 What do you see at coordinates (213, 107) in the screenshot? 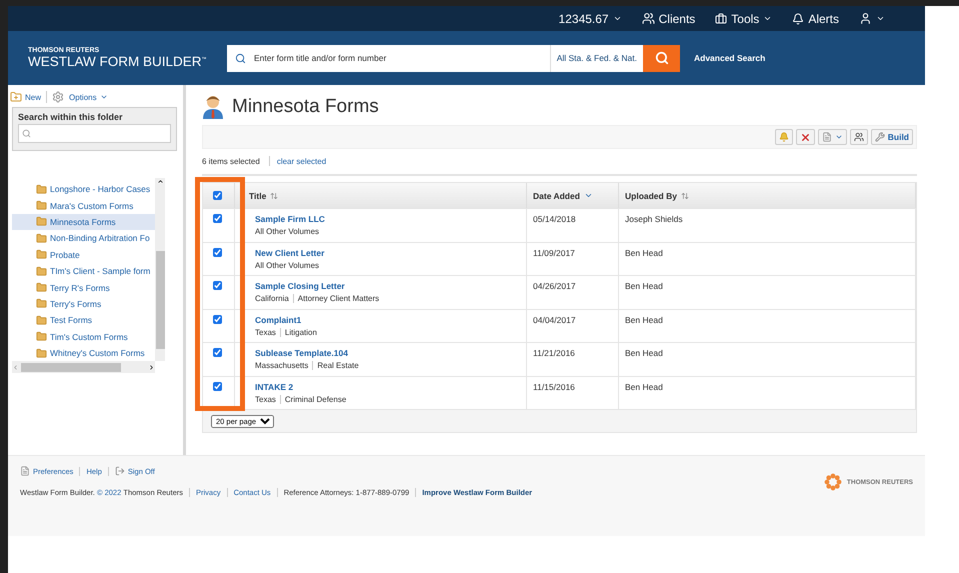
I see `person-icon` at bounding box center [213, 107].